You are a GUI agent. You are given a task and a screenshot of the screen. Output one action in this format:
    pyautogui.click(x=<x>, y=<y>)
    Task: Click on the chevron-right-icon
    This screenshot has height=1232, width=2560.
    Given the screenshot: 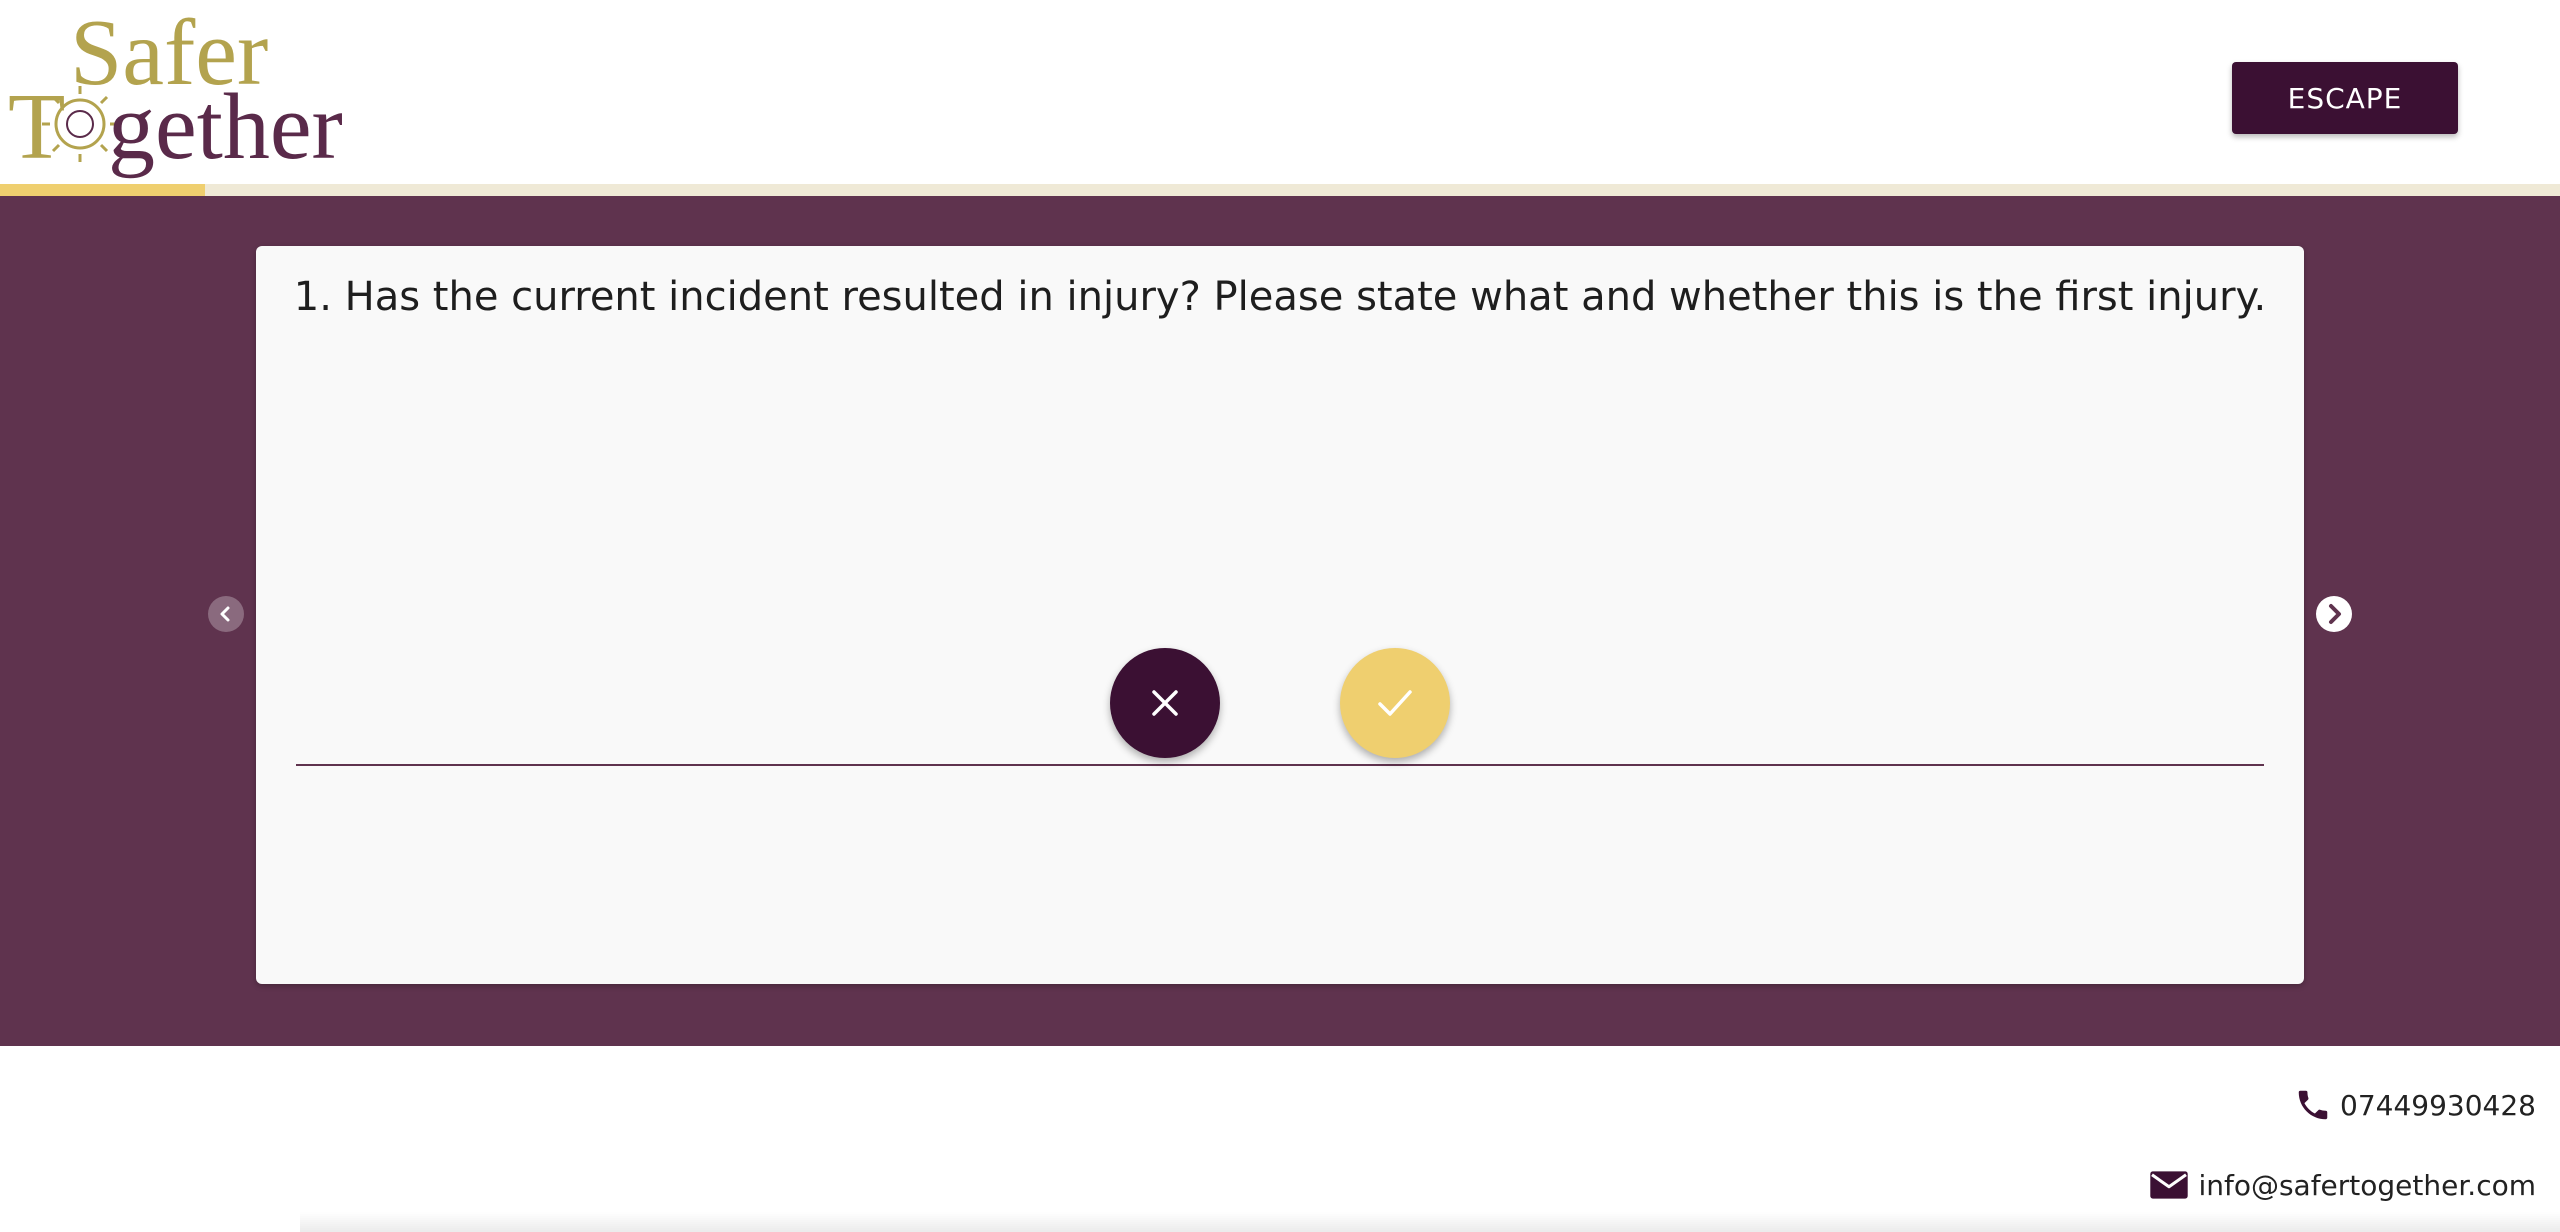 What is the action you would take?
    pyautogui.click(x=2334, y=614)
    